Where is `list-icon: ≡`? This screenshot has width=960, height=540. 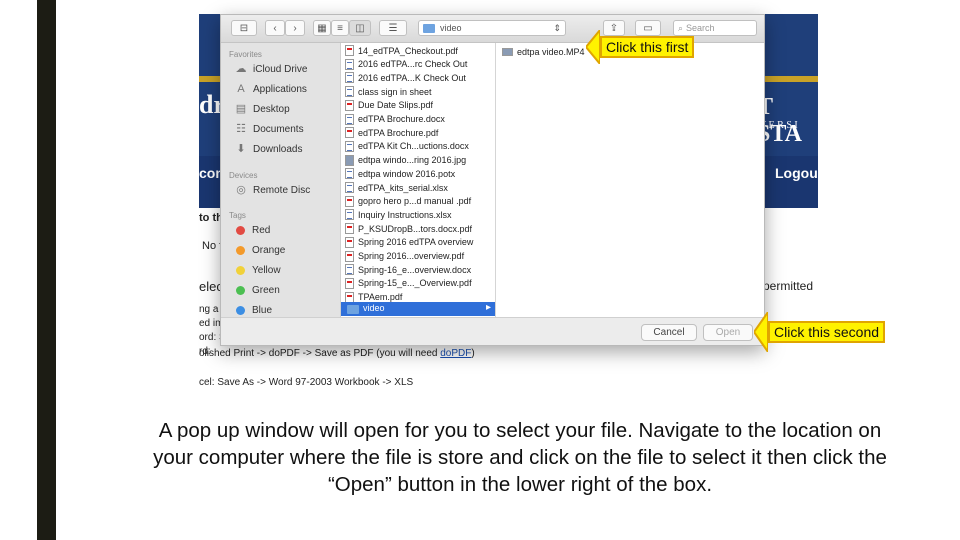 list-icon: ≡ is located at coordinates (340, 28).